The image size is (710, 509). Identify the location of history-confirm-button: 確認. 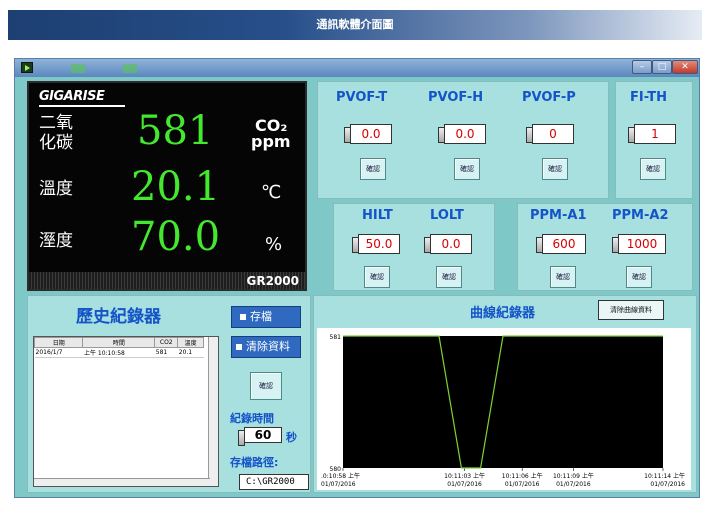
(266, 386).